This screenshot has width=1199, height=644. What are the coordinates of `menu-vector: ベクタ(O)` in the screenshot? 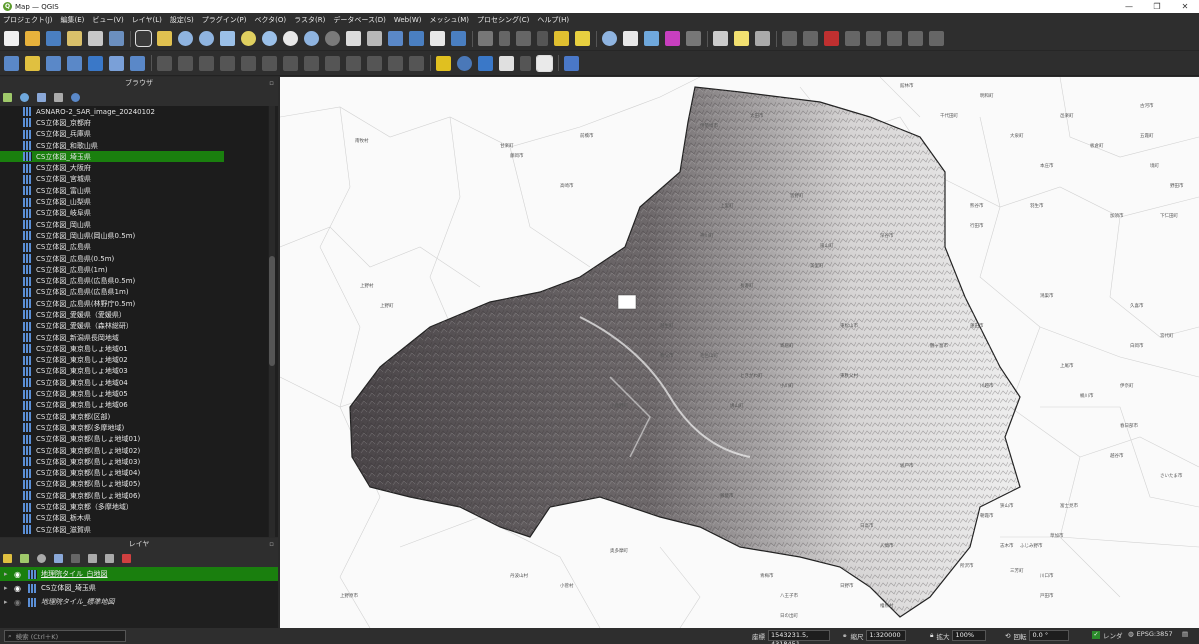 It's located at (270, 20).